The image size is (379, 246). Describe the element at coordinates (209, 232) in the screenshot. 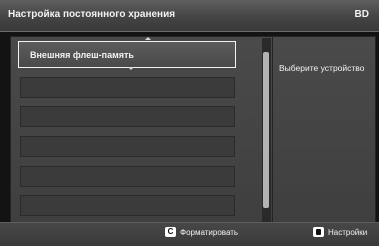

I see `format-label: Форматировать` at that location.